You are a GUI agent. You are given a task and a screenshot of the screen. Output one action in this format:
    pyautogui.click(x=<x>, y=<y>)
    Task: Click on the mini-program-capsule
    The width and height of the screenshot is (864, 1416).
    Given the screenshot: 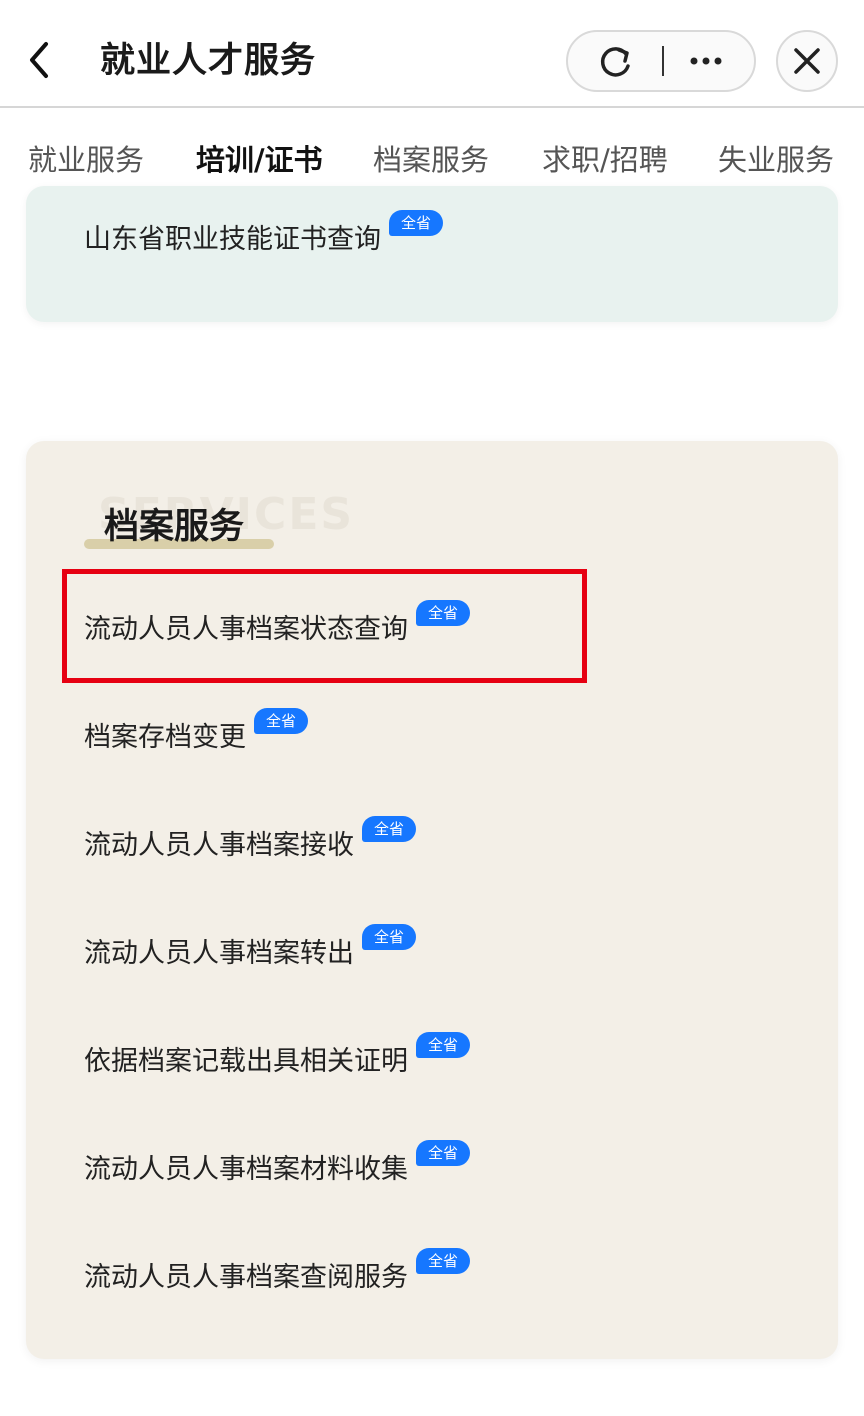 What is the action you would take?
    pyautogui.click(x=661, y=61)
    